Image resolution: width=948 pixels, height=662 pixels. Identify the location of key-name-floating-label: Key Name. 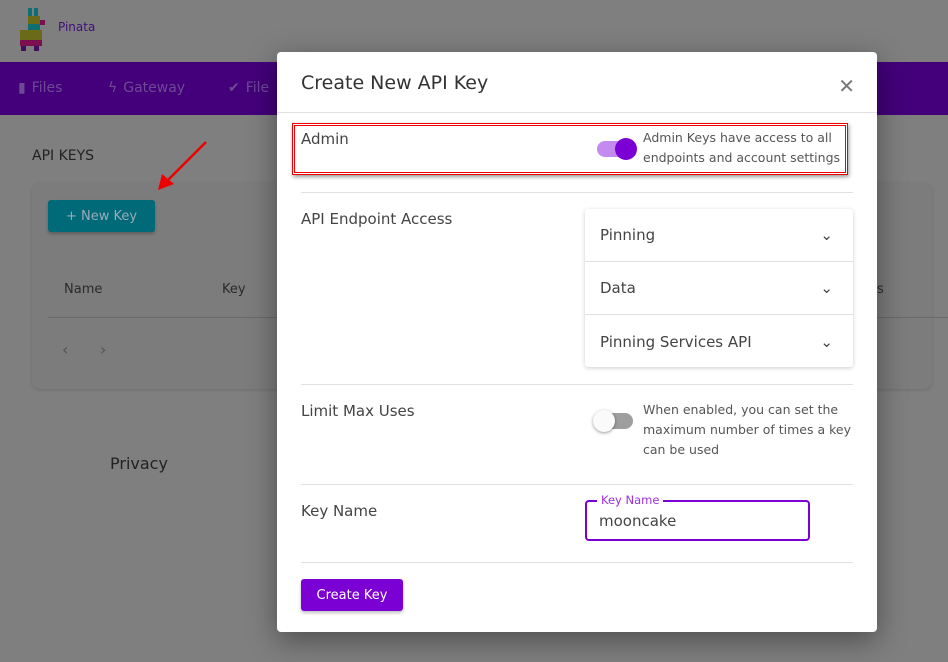
(630, 500).